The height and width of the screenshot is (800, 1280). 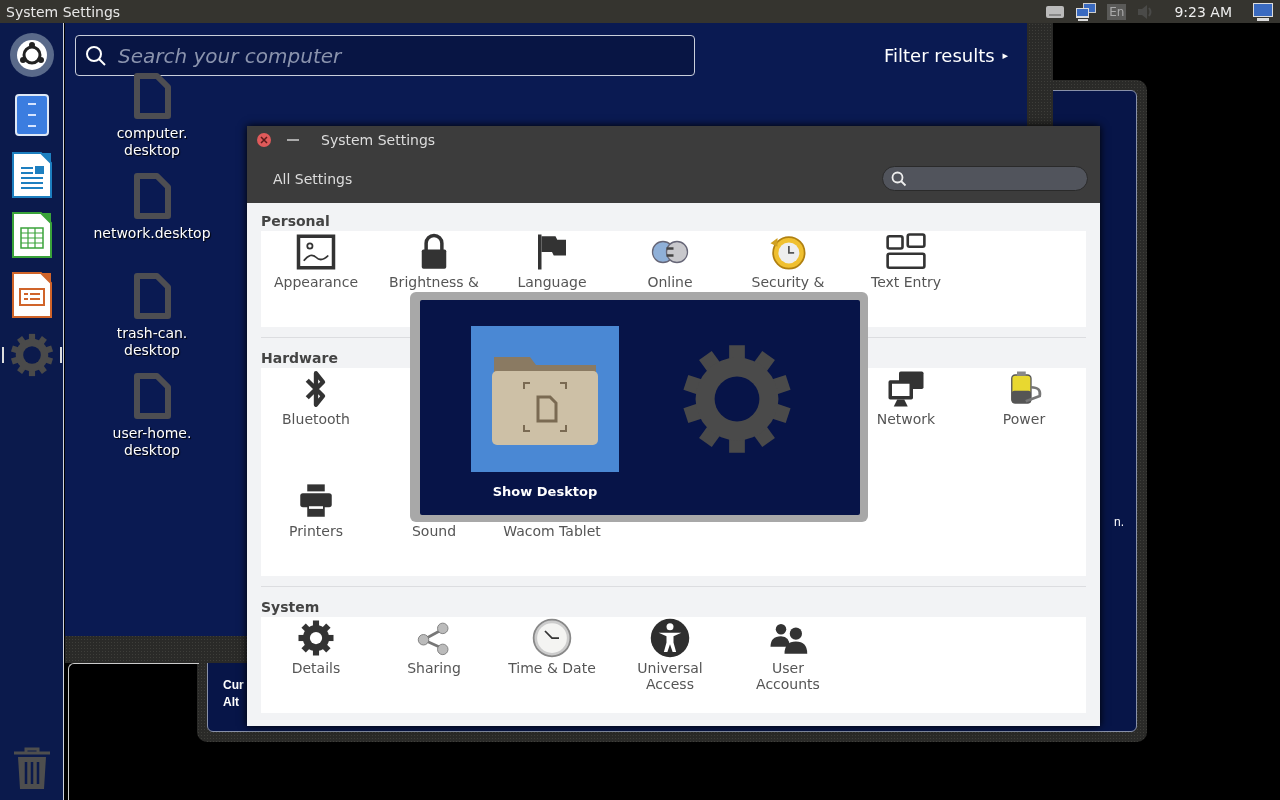 What do you see at coordinates (1119, 522) in the screenshot?
I see `window-text: n.` at bounding box center [1119, 522].